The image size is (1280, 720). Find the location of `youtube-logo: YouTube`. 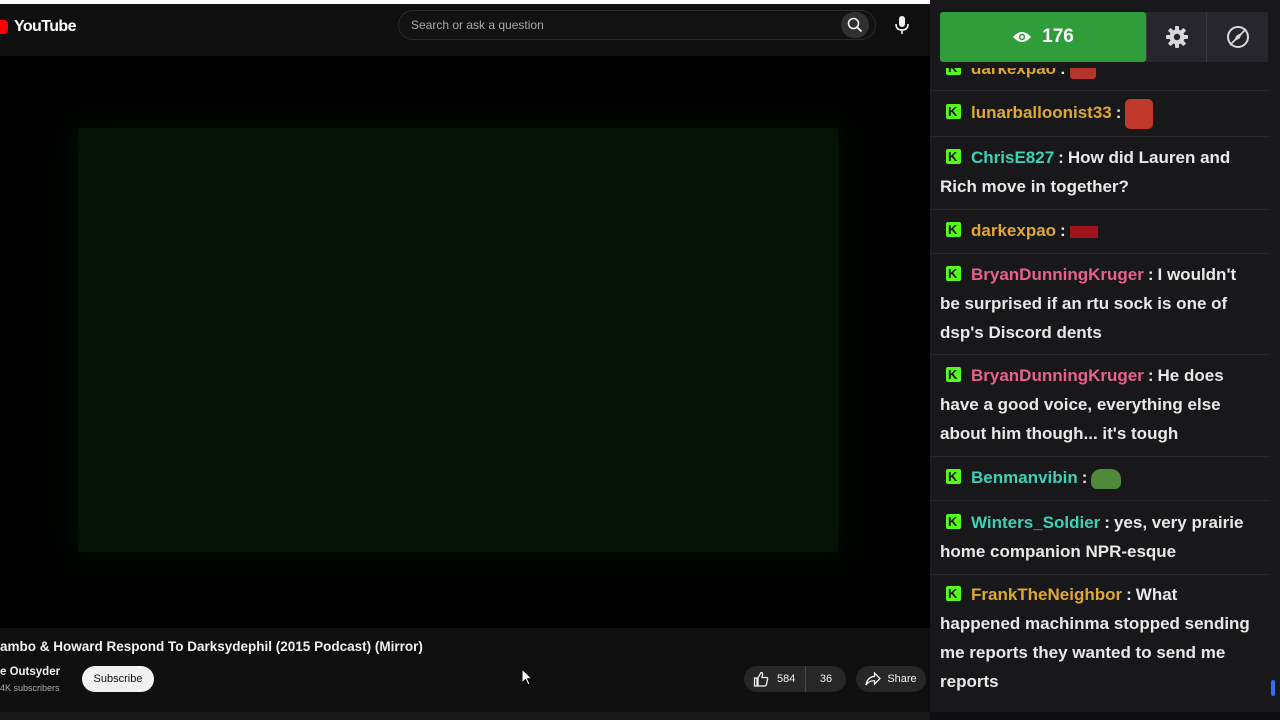

youtube-logo: YouTube is located at coordinates (38, 27).